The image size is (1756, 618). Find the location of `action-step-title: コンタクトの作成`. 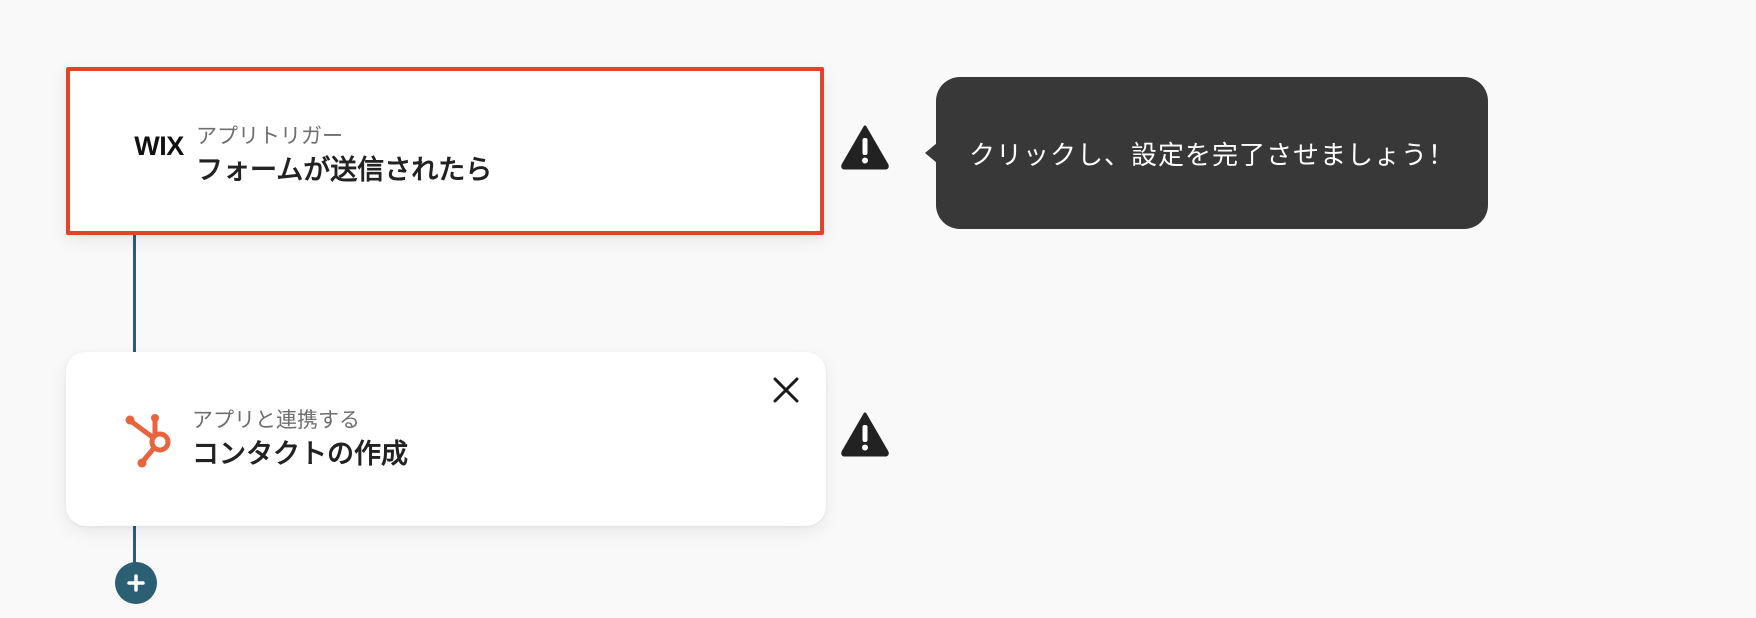

action-step-title: コンタクトの作成 is located at coordinates (300, 454).